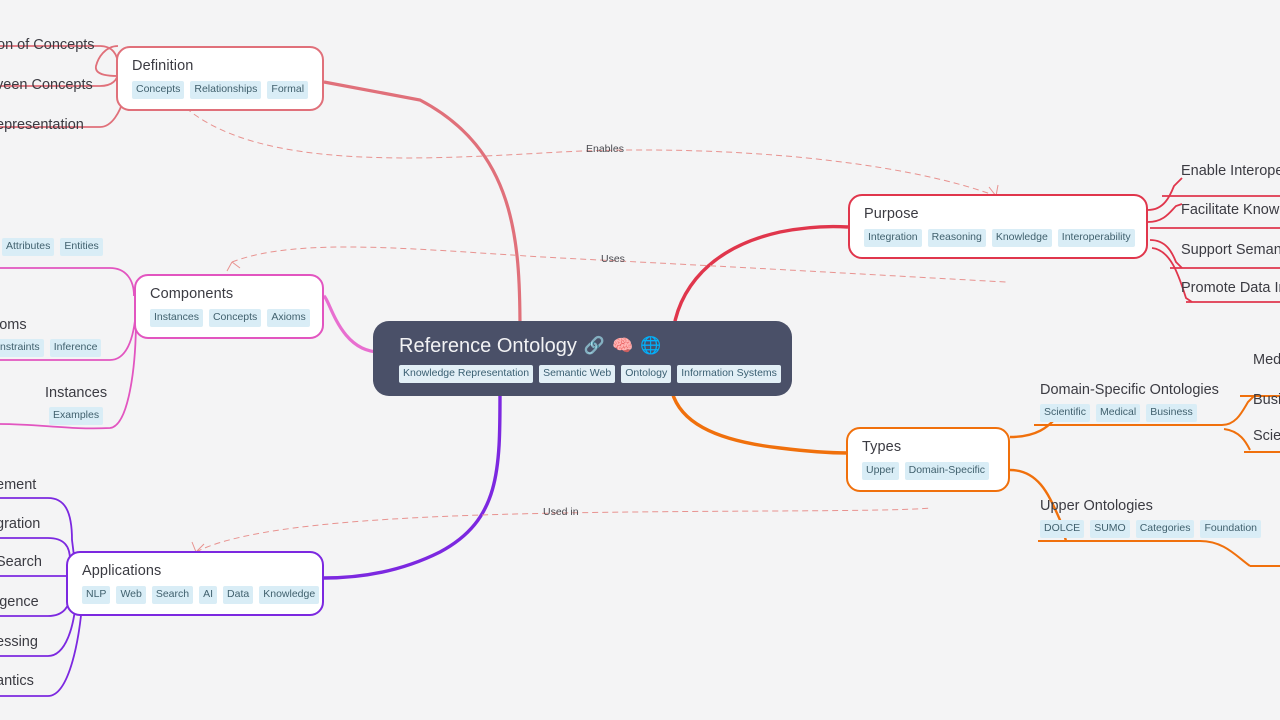 The image size is (1280, 720). What do you see at coordinates (81, 247) in the screenshot?
I see `tag: Entities` at bounding box center [81, 247].